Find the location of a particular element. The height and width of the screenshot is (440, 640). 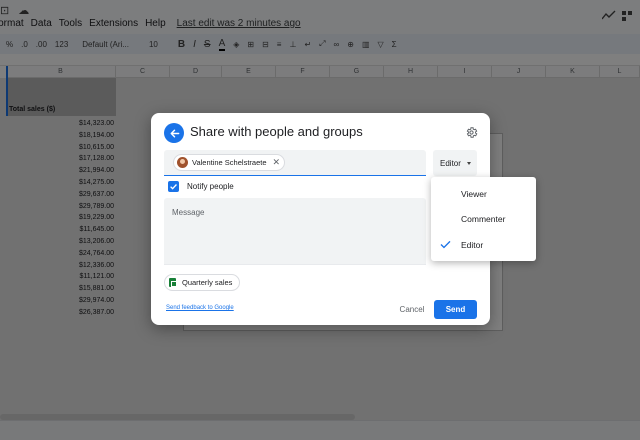

checkmark-icon is located at coordinates (445, 244).